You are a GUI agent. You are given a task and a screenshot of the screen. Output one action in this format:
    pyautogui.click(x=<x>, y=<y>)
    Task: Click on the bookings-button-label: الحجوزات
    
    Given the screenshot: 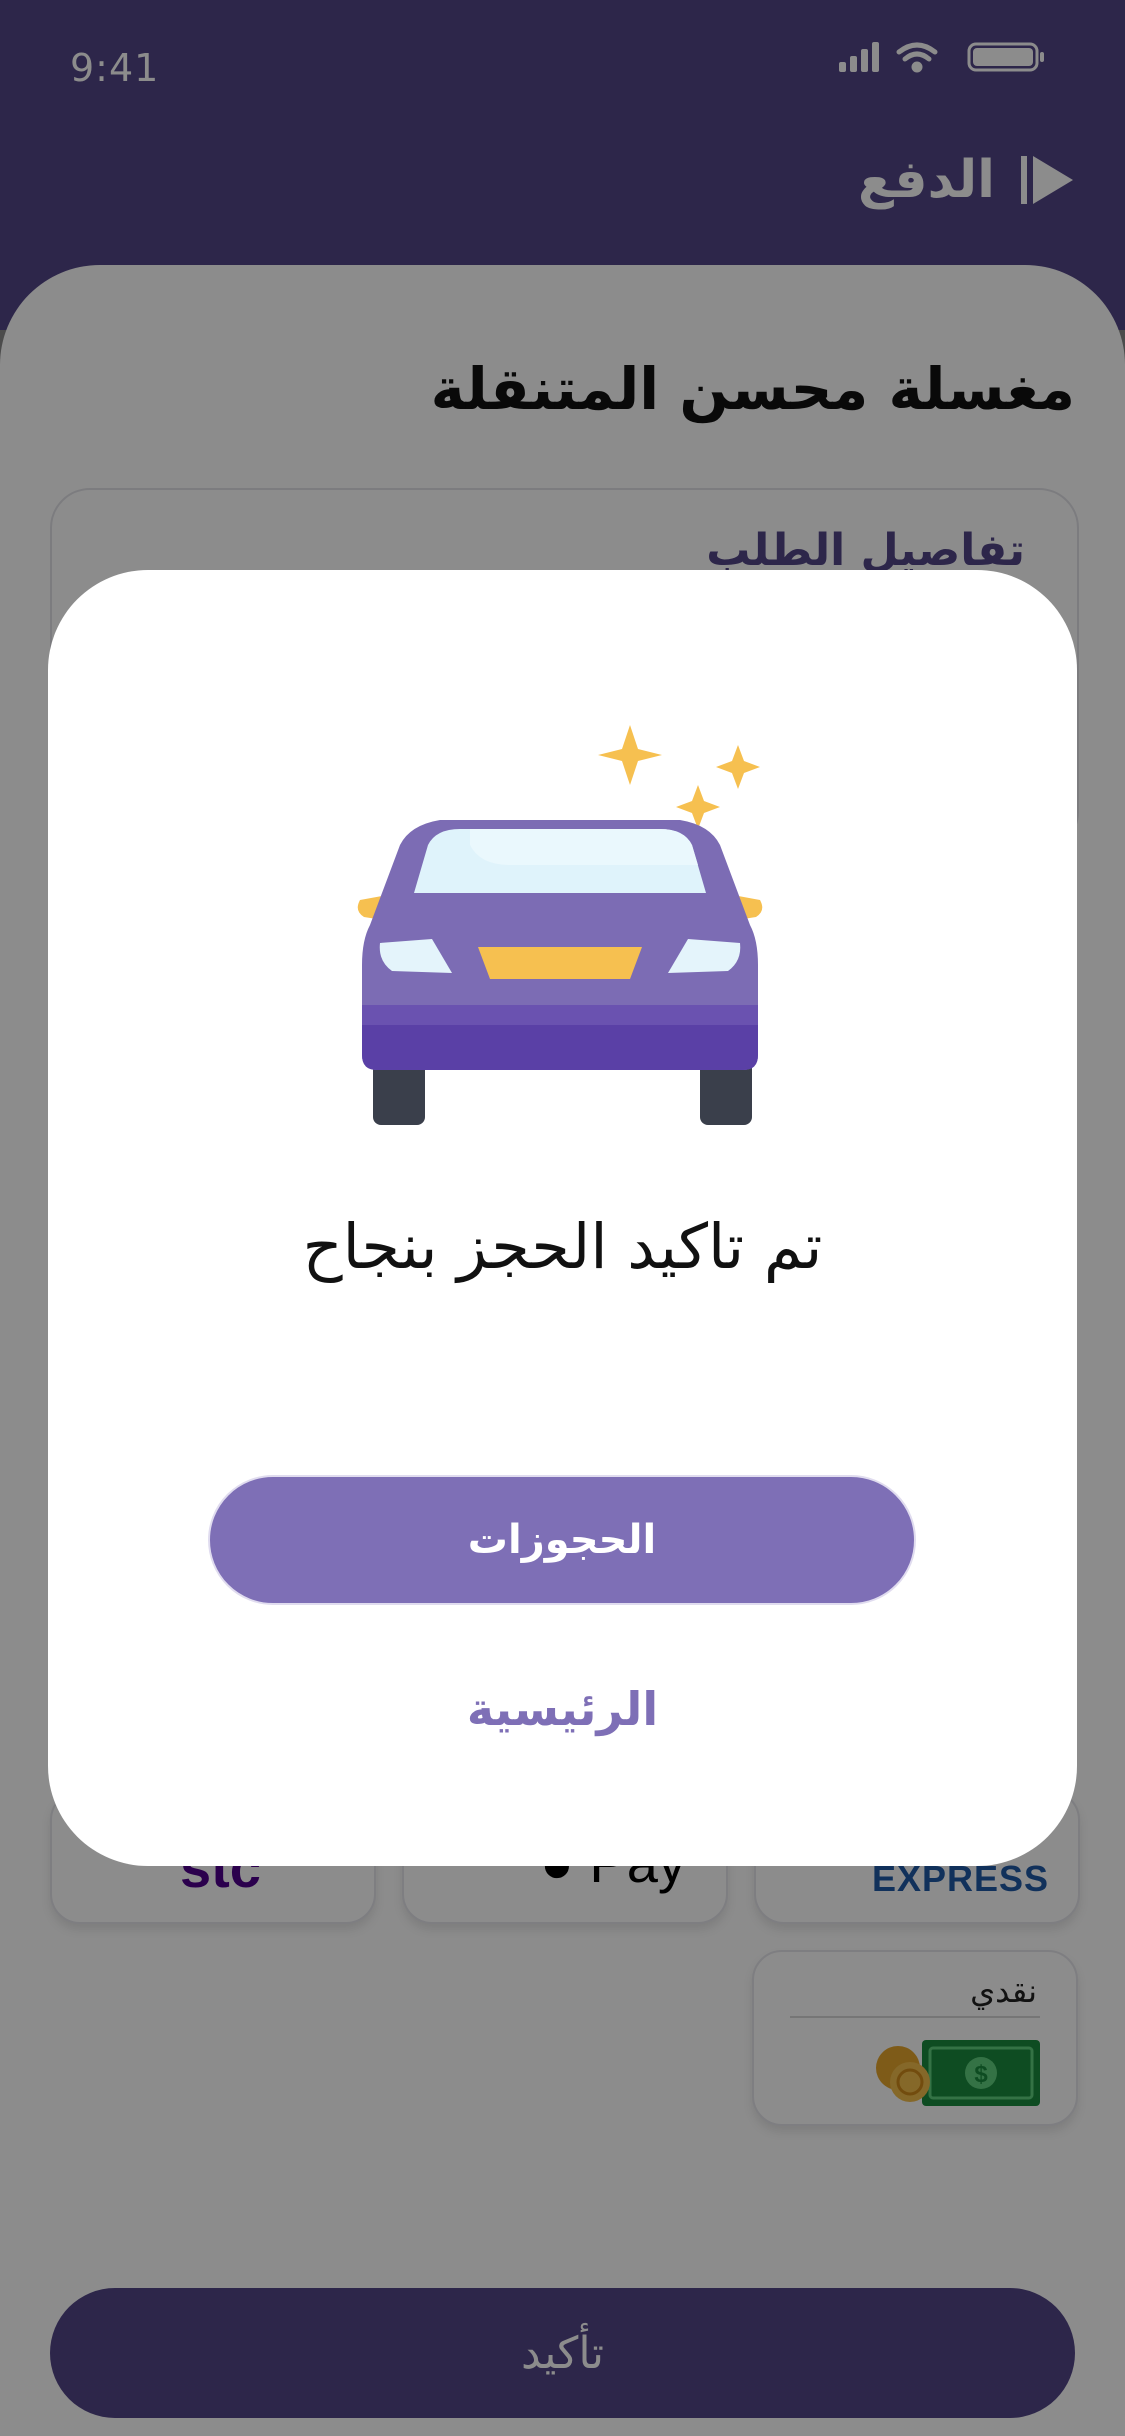 What is the action you would take?
    pyautogui.click(x=562, y=1540)
    